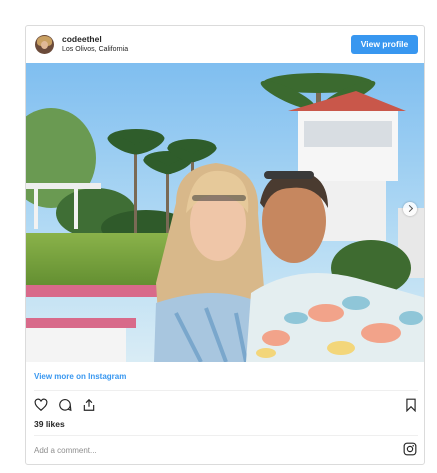  What do you see at coordinates (95, 49) in the screenshot?
I see `location: Los Olivos, California` at bounding box center [95, 49].